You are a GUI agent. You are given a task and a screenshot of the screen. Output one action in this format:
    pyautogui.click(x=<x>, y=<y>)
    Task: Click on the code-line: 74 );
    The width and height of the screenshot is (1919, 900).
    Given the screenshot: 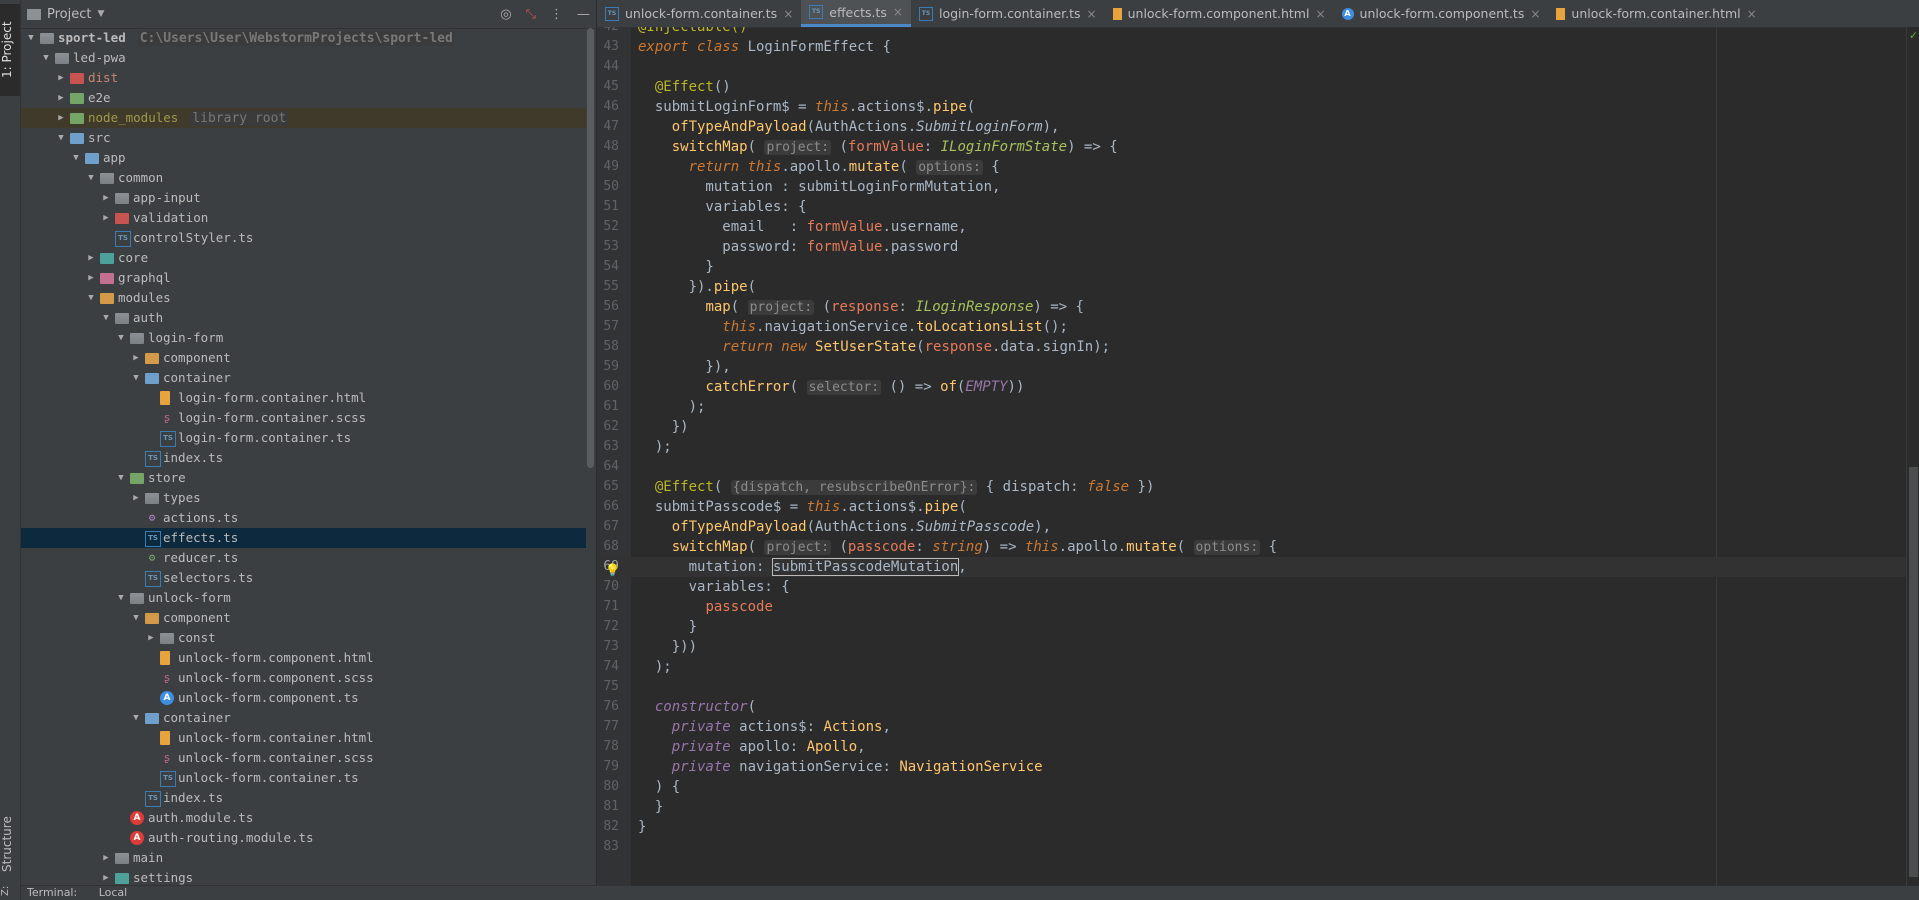 What is the action you would take?
    pyautogui.click(x=1258, y=667)
    